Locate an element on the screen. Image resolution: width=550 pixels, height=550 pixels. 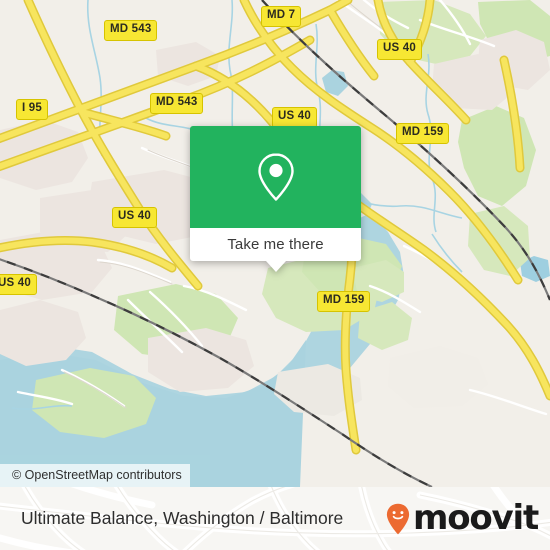
moovit-pin-icon is located at coordinates (398, 518).